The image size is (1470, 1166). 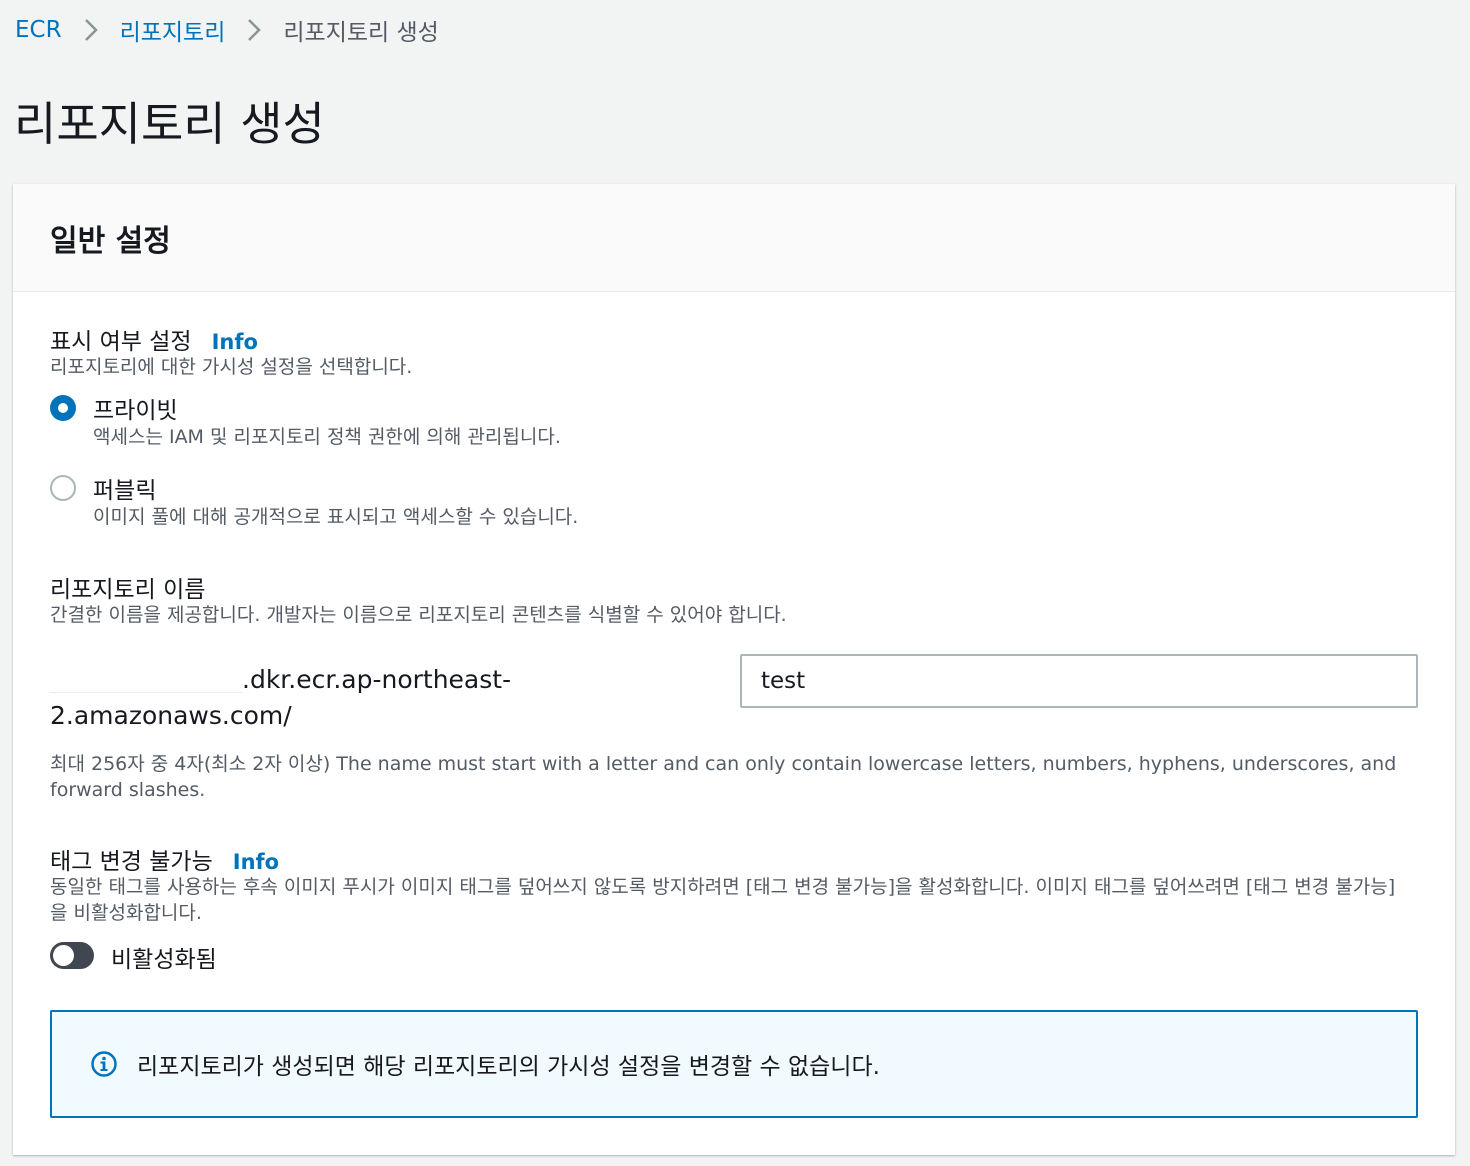 What do you see at coordinates (169, 124) in the screenshot?
I see `page-title: 리포지토리 생성` at bounding box center [169, 124].